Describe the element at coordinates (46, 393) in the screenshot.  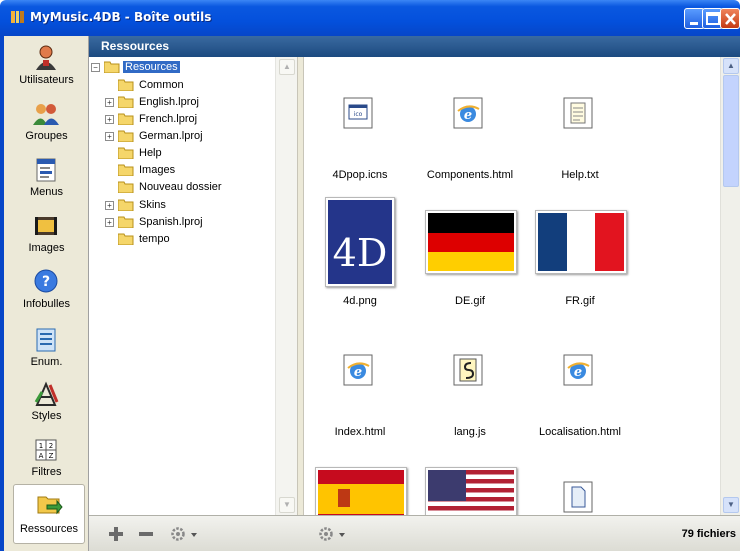
I see `styles-icon` at that location.